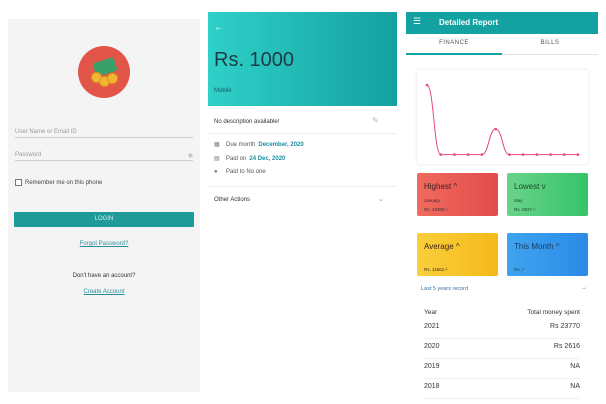 Image resolution: width=606 pixels, height=404 pixels. Describe the element at coordinates (565, 326) in the screenshot. I see `row-total: Rs 23770` at that location.